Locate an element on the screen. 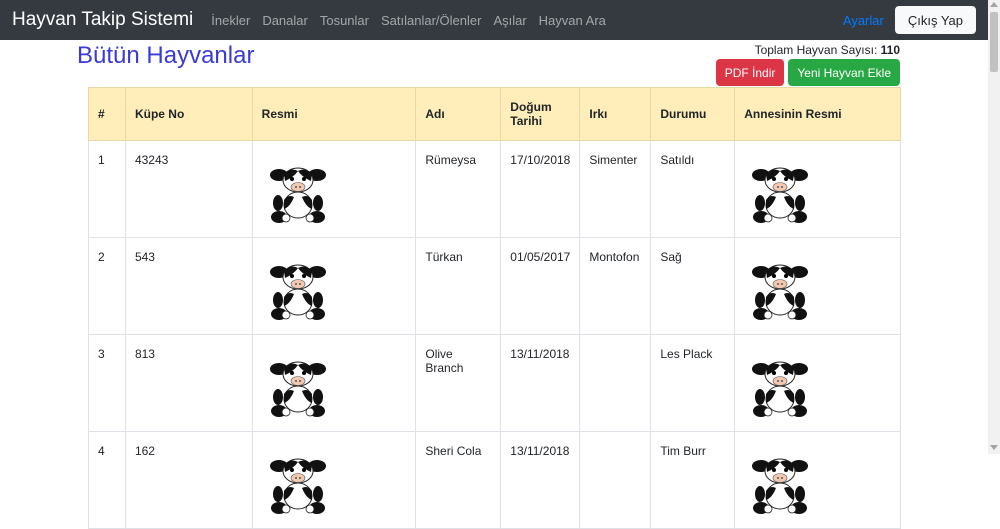 The height and width of the screenshot is (529, 1000). nav-link-inekler: İnekler is located at coordinates (230, 20).